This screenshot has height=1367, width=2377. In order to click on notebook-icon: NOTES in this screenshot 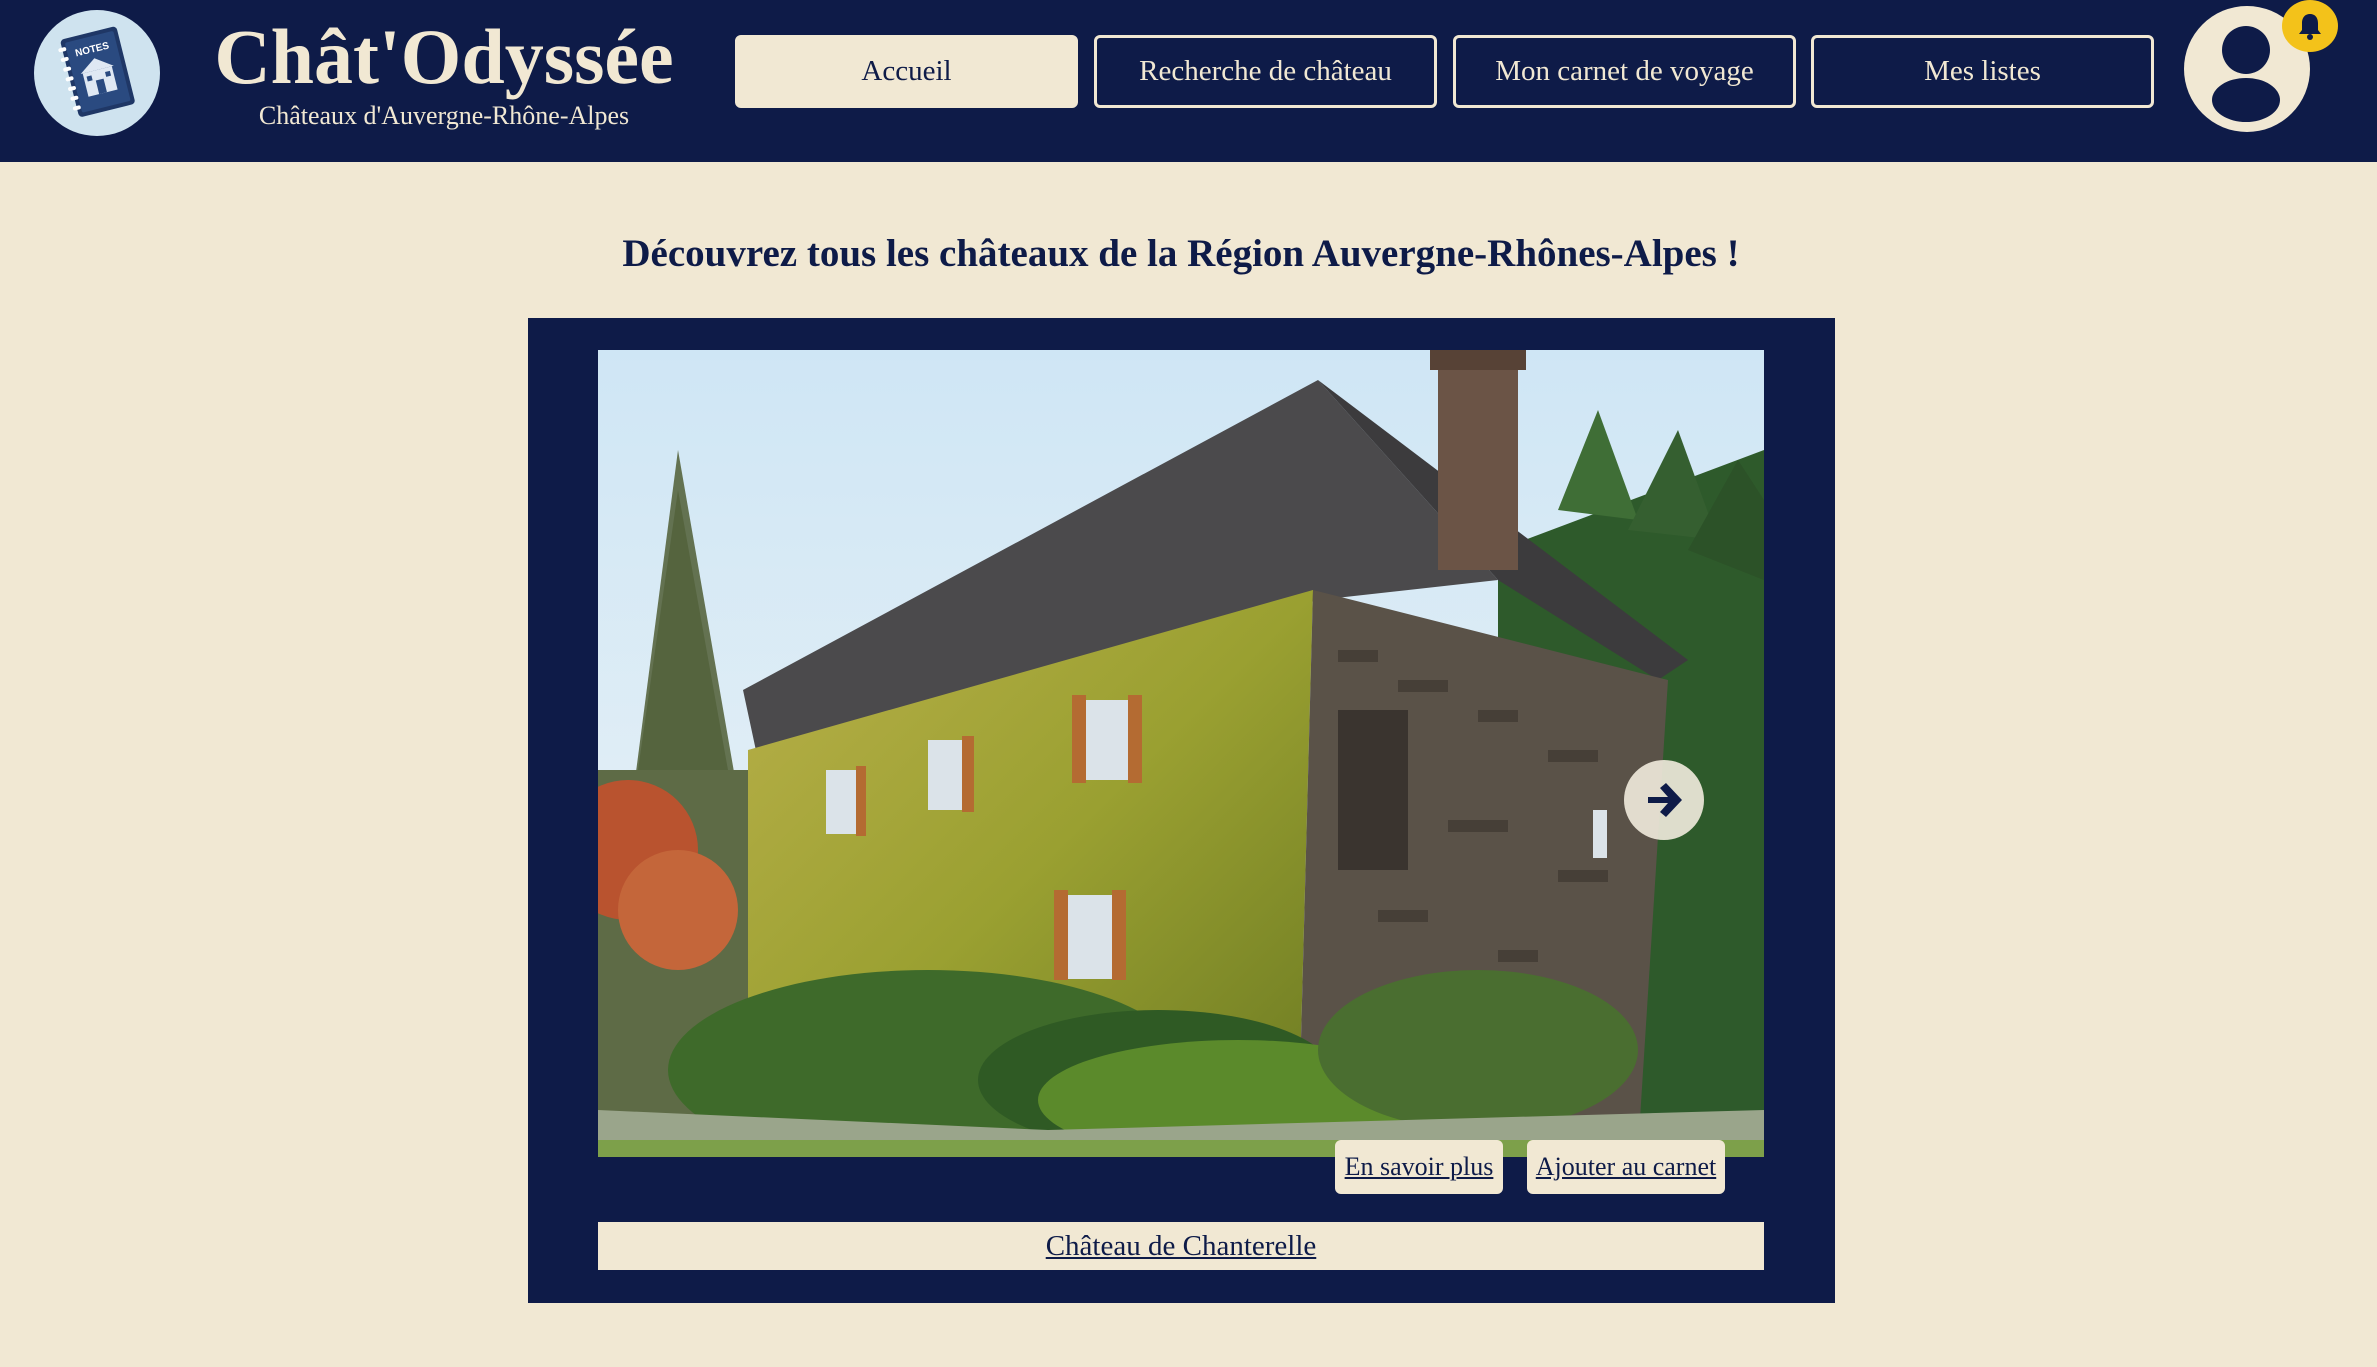, I will do `click(96, 71)`.